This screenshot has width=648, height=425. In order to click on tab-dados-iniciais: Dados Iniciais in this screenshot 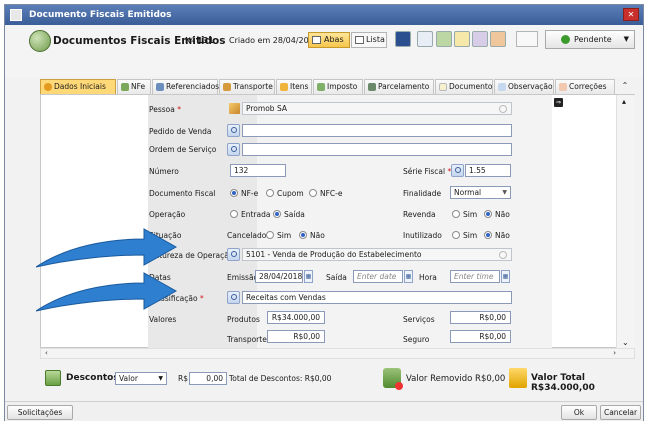, I will do `click(78, 86)`.